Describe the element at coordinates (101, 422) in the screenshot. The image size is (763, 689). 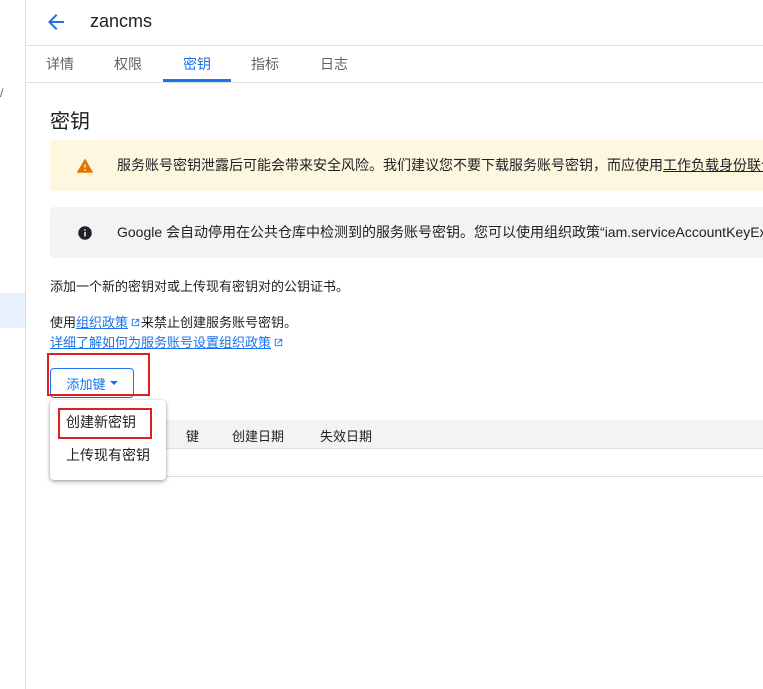
I see `menu-item-create-new-key: 创建新密钥` at that location.